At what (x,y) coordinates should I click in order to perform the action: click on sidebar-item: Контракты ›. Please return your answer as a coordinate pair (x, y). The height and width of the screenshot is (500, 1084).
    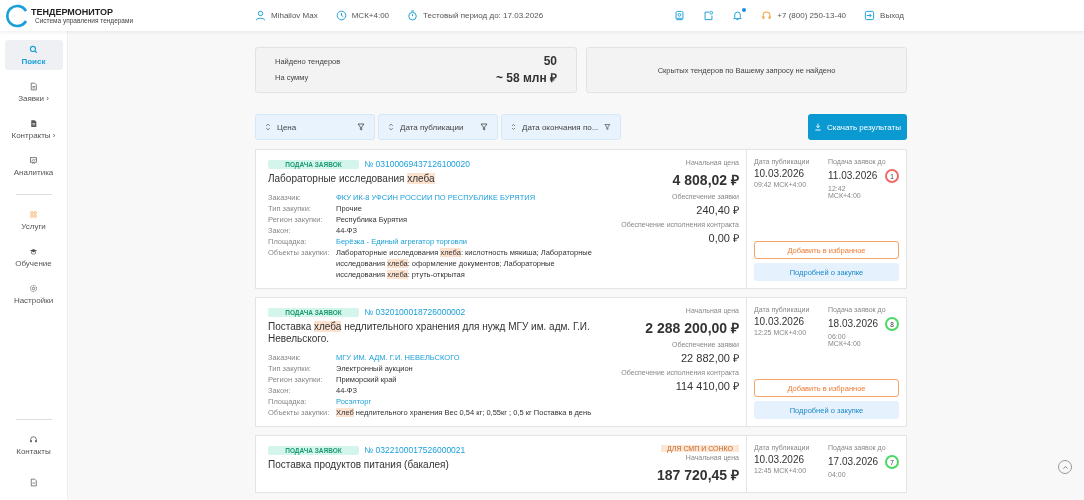
    Looking at the image, I should click on (33, 129).